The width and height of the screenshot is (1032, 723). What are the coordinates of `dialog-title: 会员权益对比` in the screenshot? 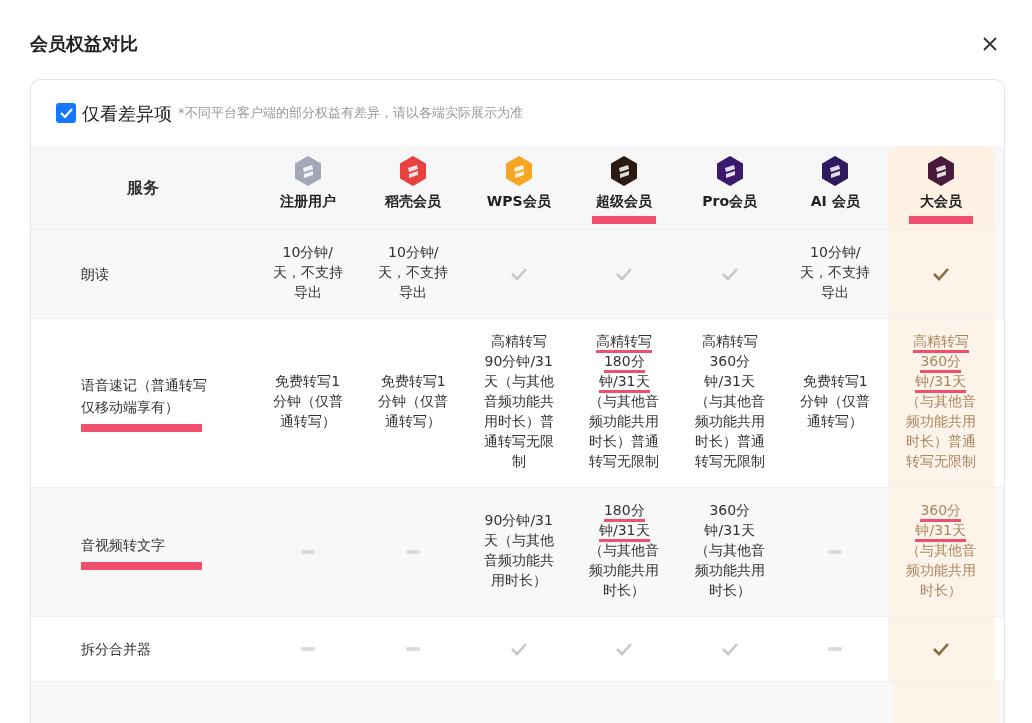 It's located at (84, 44).